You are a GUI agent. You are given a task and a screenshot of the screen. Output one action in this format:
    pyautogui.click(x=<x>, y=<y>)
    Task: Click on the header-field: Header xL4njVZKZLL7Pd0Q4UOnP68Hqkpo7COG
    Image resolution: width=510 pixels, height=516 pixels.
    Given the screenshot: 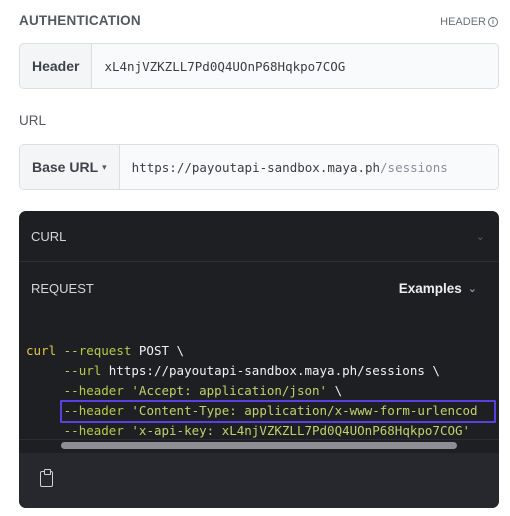 What is the action you would take?
    pyautogui.click(x=259, y=66)
    